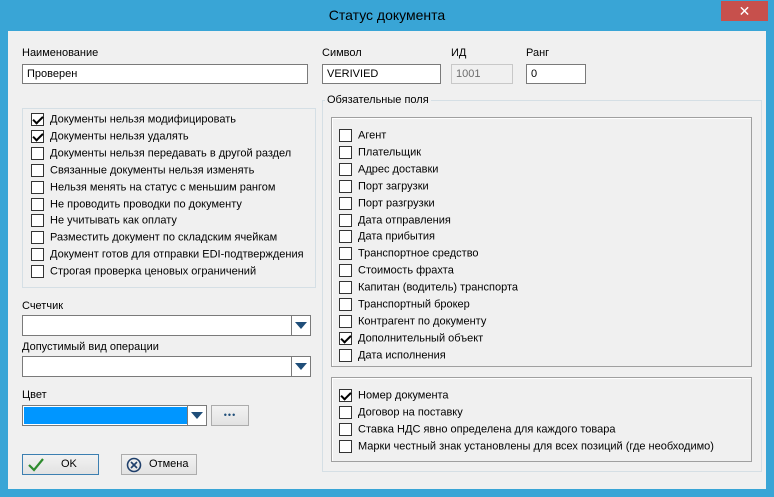 The height and width of the screenshot is (497, 774). I want to click on cancel-icon, so click(134, 465).